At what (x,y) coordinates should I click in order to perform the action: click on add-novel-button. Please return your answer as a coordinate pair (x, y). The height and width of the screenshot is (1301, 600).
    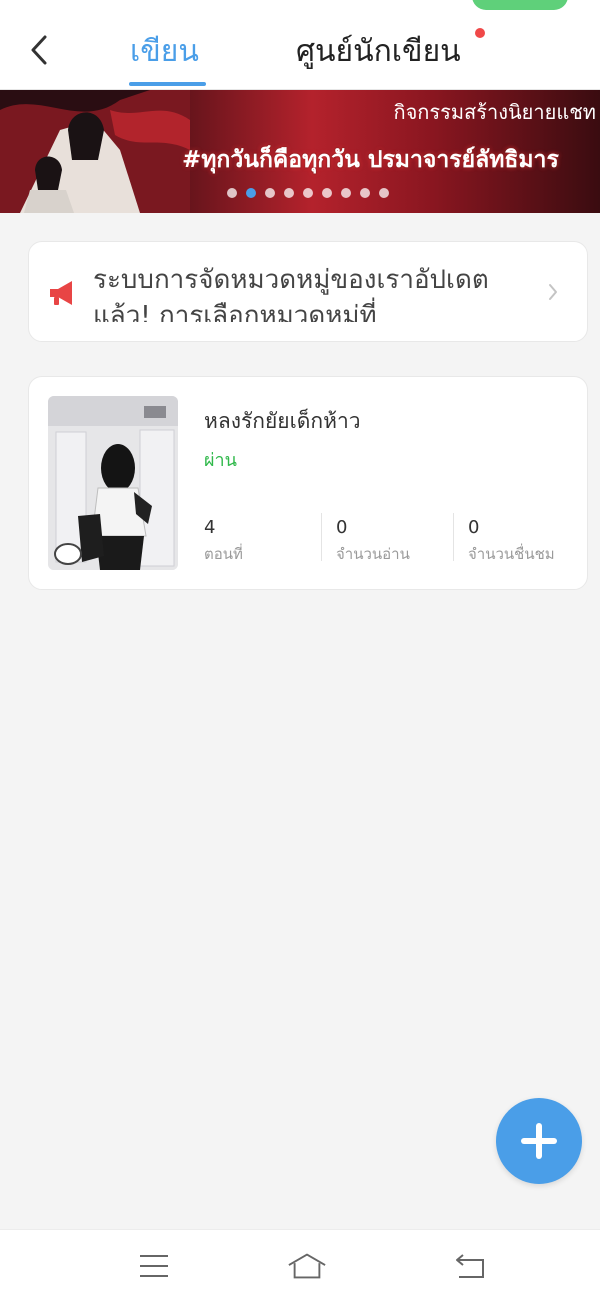
    Looking at the image, I should click on (539, 1141).